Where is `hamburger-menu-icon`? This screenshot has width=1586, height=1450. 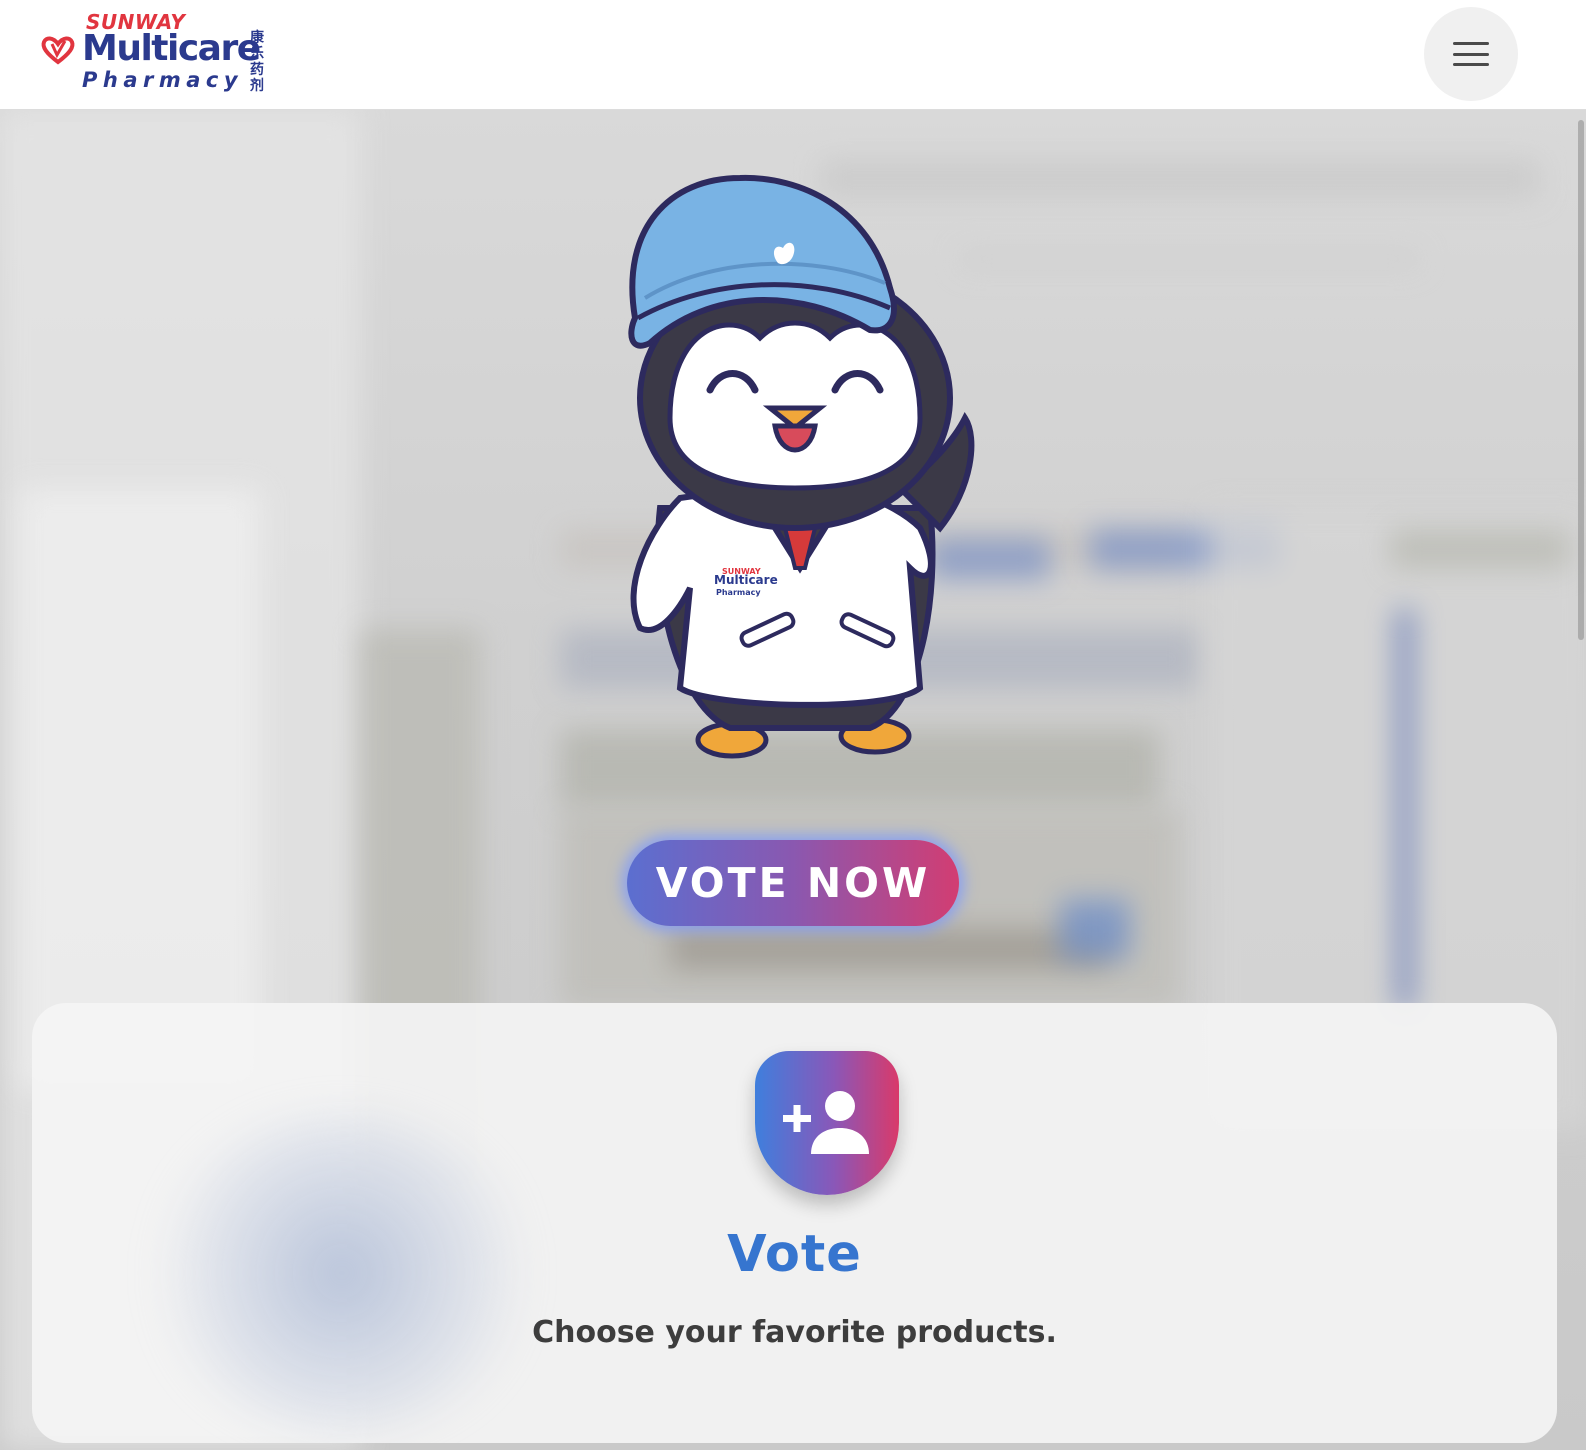
hamburger-menu-icon is located at coordinates (1471, 54).